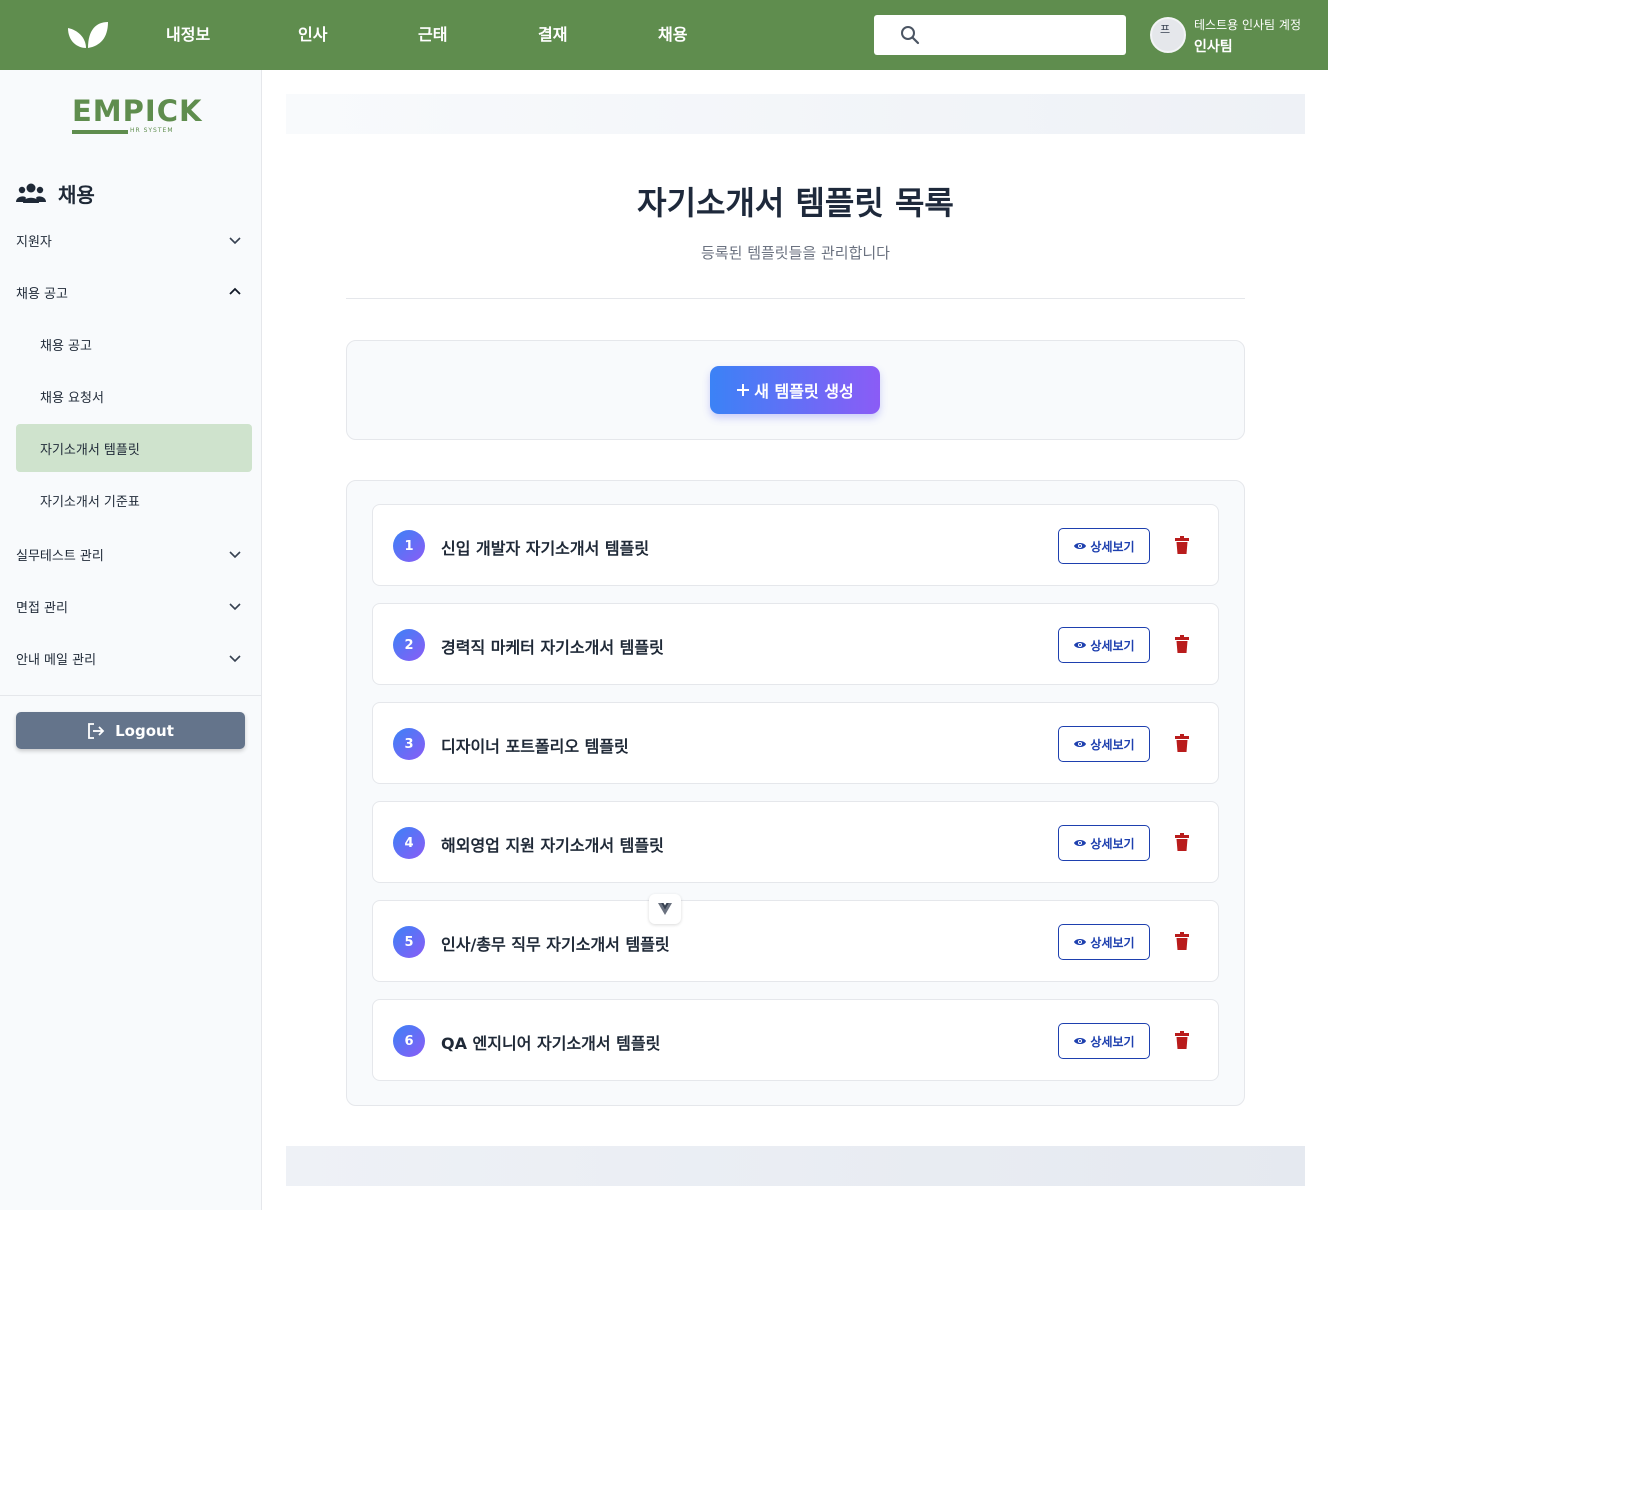 Image resolution: width=1625 pixels, height=1503 pixels. I want to click on sidebar-subitem-cover-letter-templates: 자기소개서 템플릿, so click(134, 448).